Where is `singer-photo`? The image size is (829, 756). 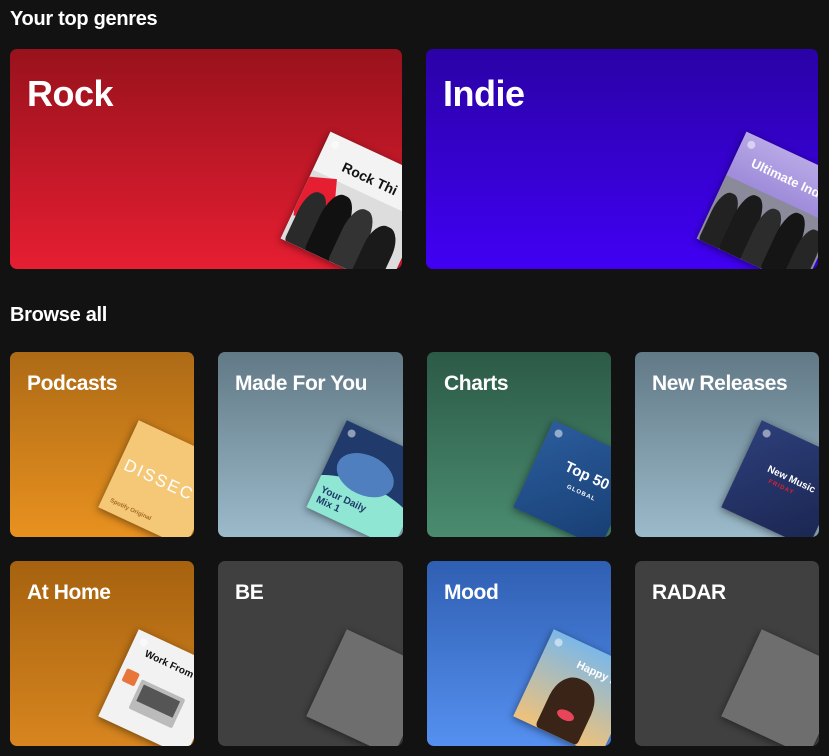
singer-photo is located at coordinates (568, 708).